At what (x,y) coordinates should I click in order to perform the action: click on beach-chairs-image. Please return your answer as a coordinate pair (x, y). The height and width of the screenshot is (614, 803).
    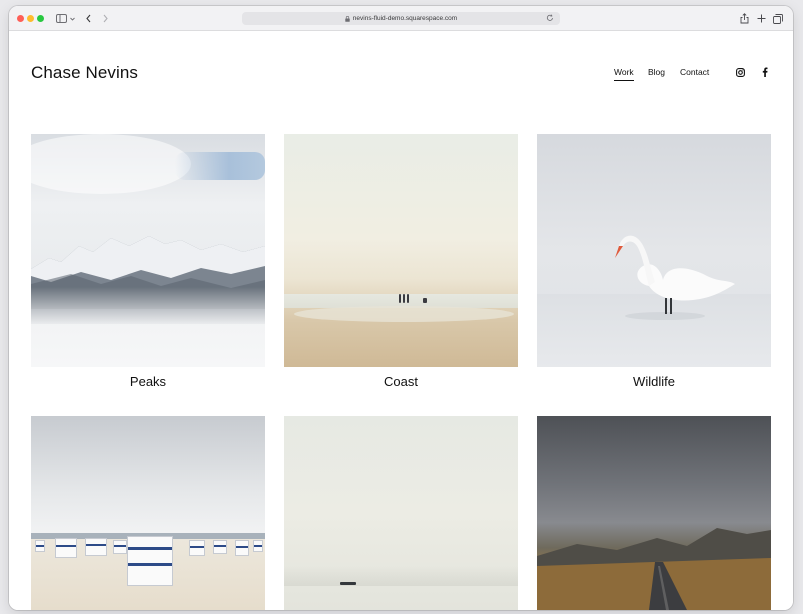
    Looking at the image, I should click on (148, 513).